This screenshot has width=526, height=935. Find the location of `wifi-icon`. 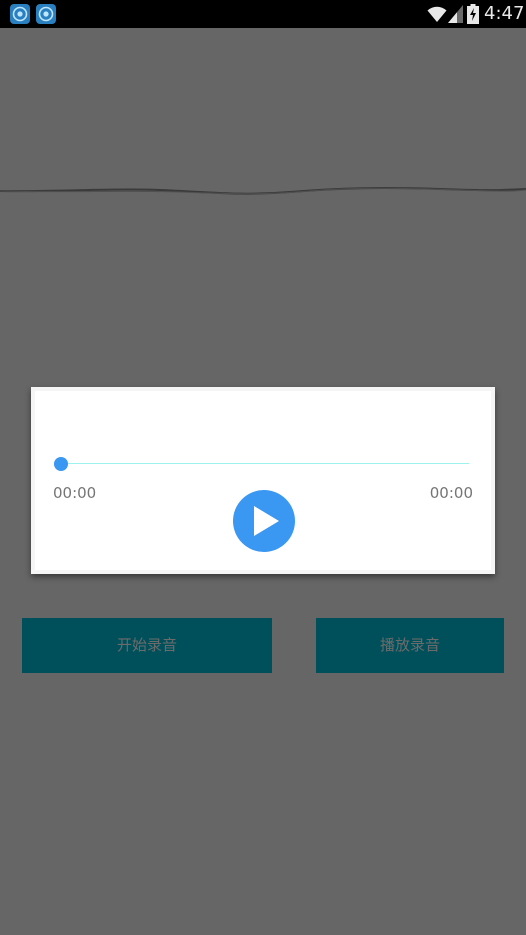

wifi-icon is located at coordinates (437, 14).